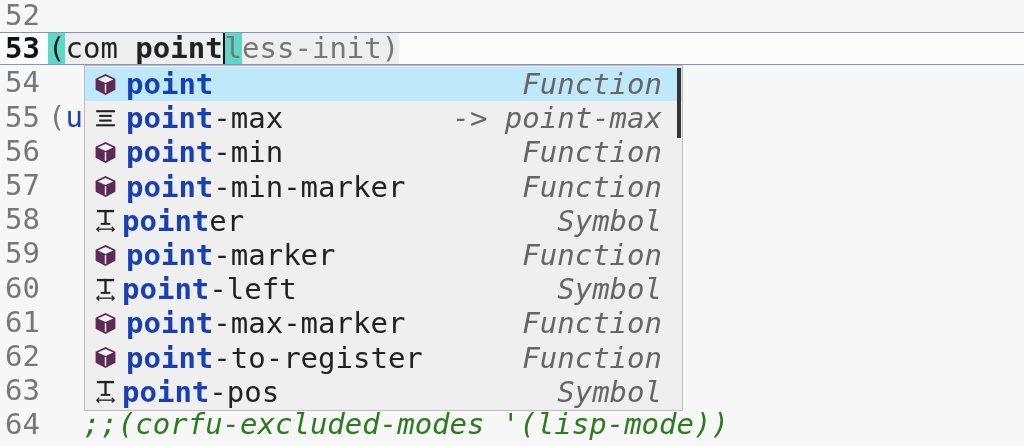 The height and width of the screenshot is (446, 1024). Describe the element at coordinates (22, 185) in the screenshot. I see `line-number: 57` at that location.